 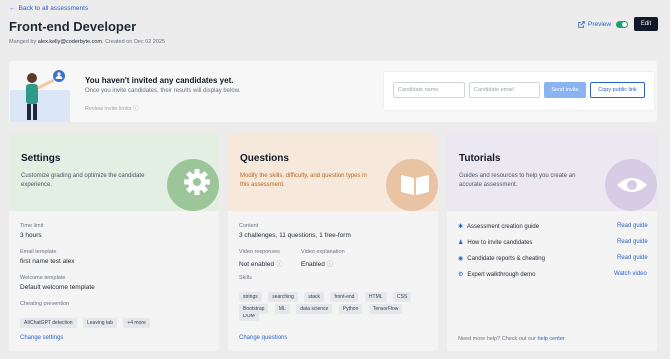 What do you see at coordinates (45, 304) in the screenshot?
I see `cheating-prevention-label: Cheating prevention` at bounding box center [45, 304].